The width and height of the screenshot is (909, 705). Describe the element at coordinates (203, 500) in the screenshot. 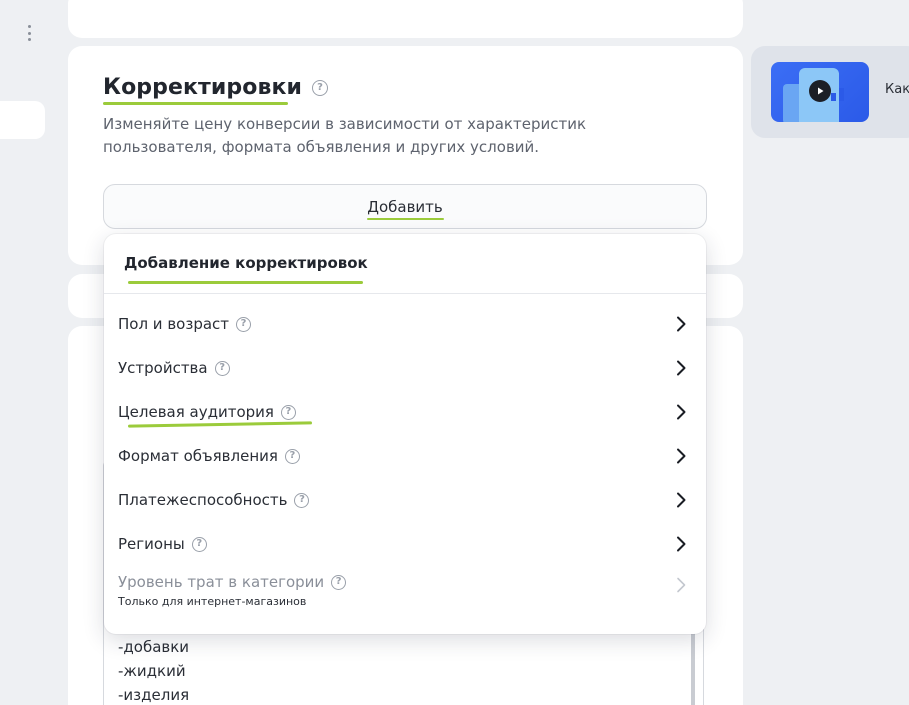

I see `dropdown-item-label: Платежеспособность` at that location.